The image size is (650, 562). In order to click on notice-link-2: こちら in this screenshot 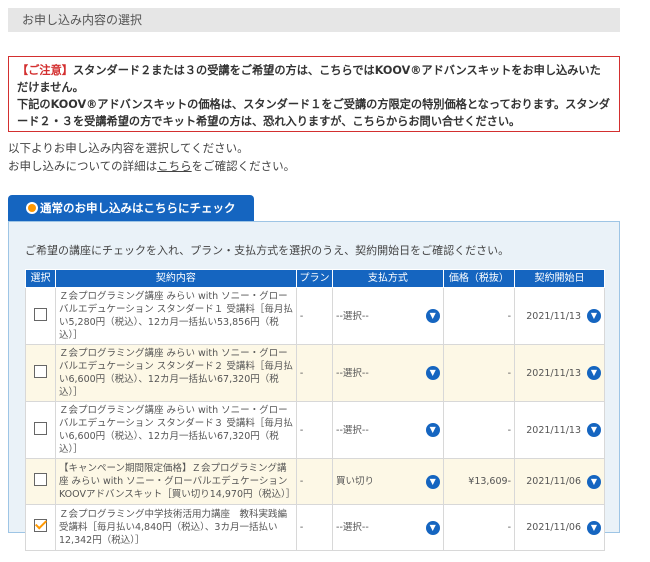, I will do `click(369, 121)`.